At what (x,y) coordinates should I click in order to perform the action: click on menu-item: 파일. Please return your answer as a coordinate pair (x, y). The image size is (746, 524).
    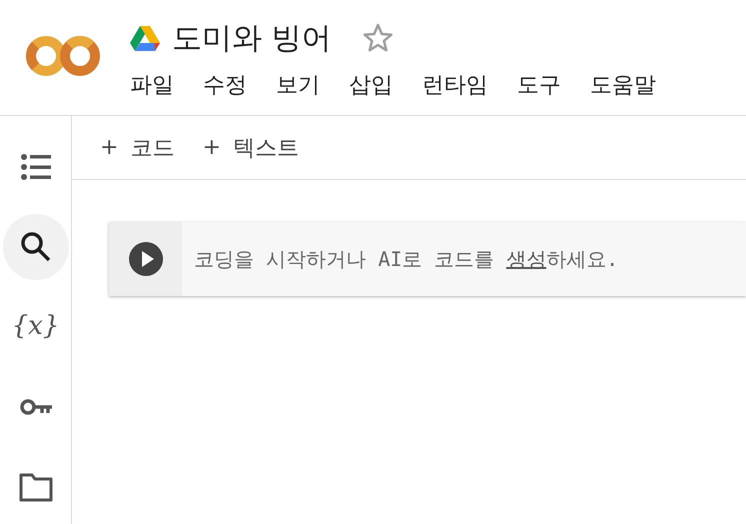
    Looking at the image, I should click on (152, 85).